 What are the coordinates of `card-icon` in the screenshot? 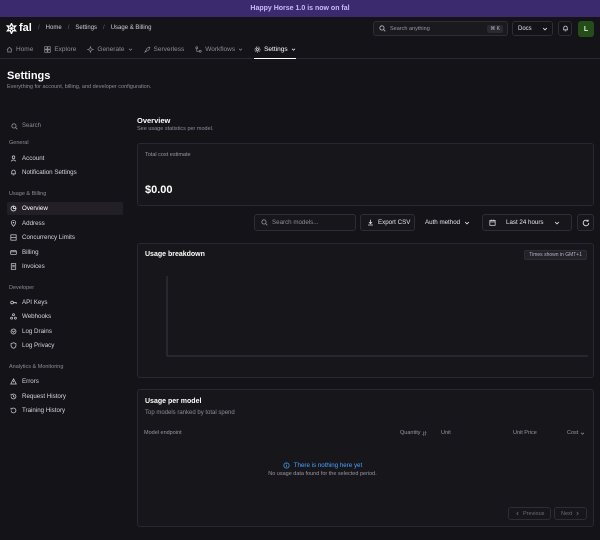 It's located at (13, 252).